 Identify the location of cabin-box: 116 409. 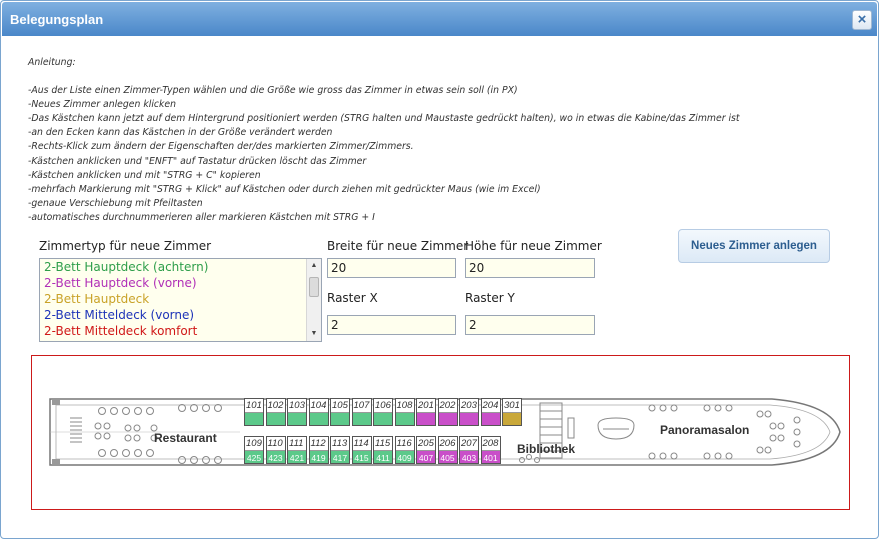
(404, 450).